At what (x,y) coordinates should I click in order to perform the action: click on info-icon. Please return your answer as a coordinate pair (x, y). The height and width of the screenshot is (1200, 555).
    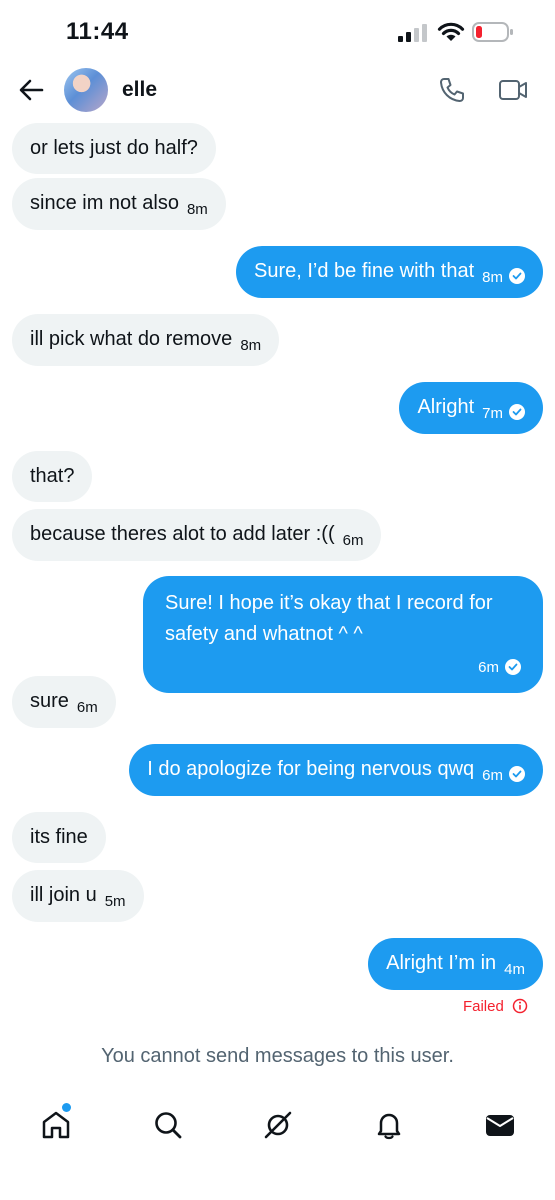
    Looking at the image, I should click on (520, 1006).